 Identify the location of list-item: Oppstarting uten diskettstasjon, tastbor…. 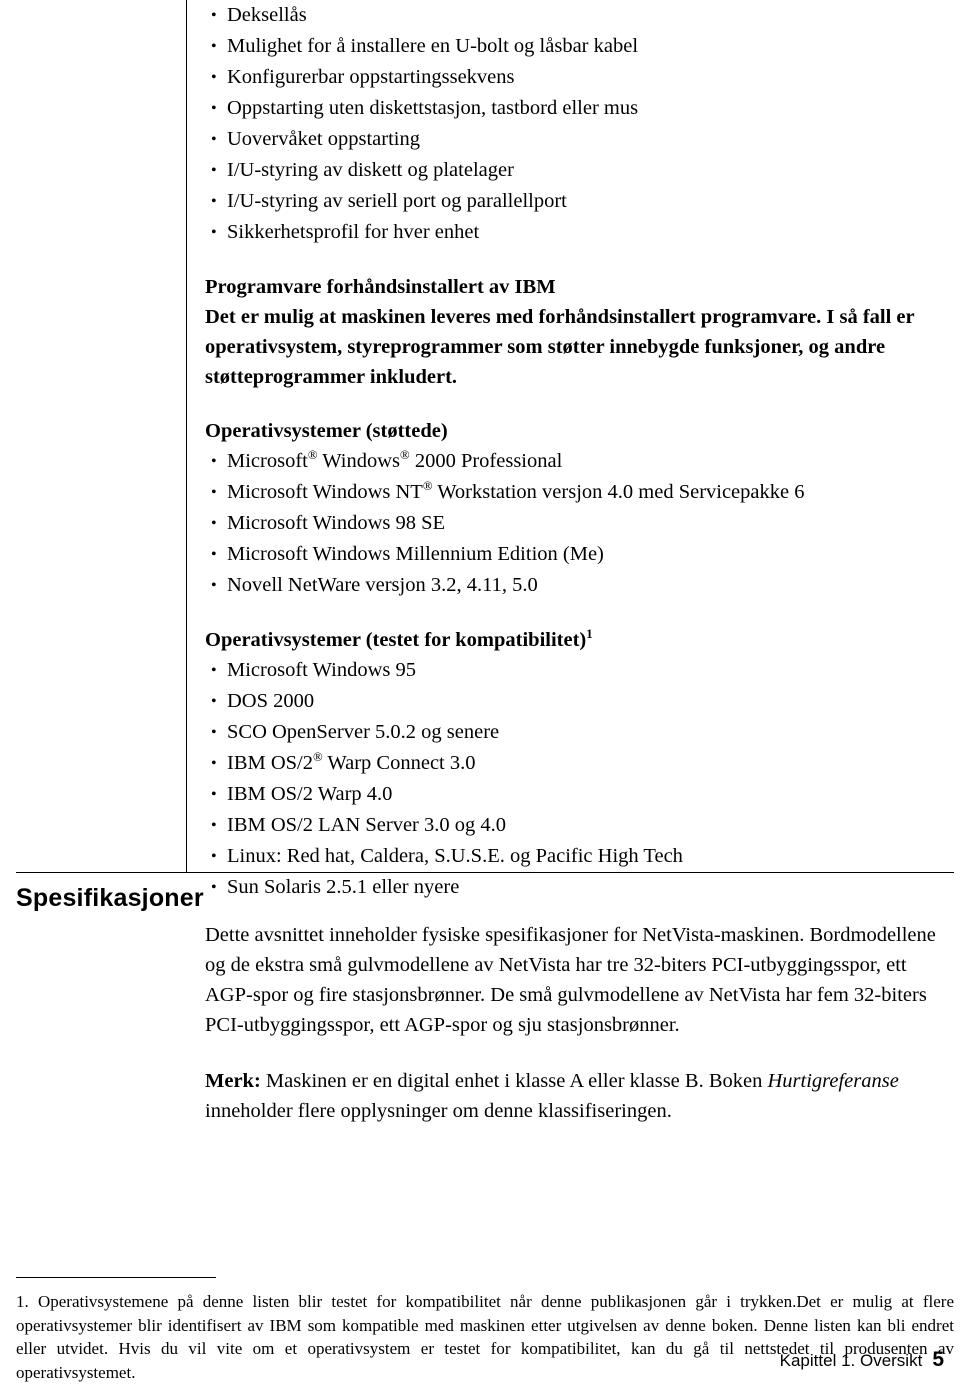
(580, 108).